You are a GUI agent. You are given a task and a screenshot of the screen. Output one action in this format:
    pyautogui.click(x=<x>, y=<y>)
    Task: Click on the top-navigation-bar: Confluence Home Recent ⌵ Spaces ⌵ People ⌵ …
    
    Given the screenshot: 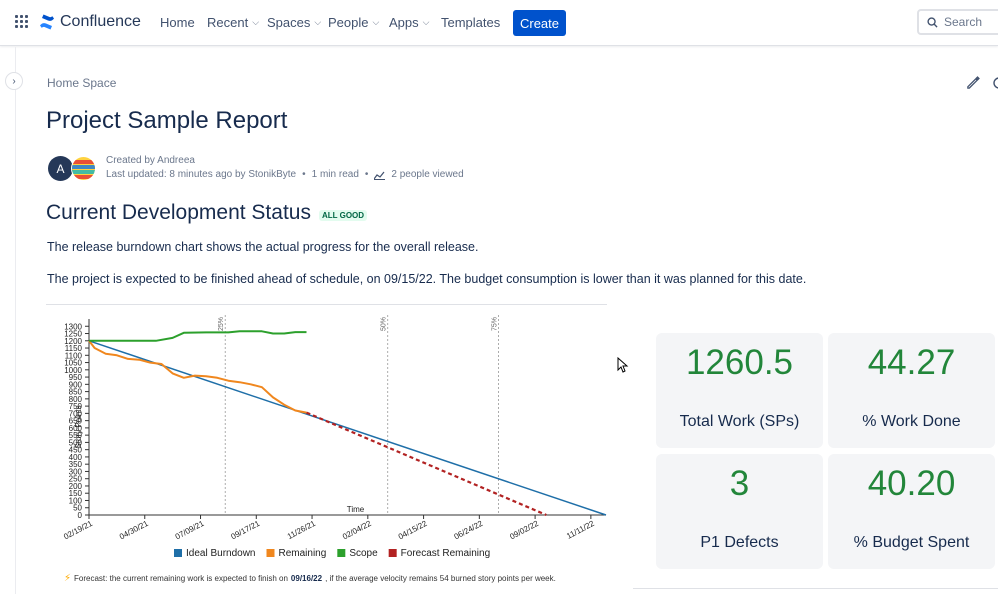 What is the action you would take?
    pyautogui.click(x=499, y=23)
    